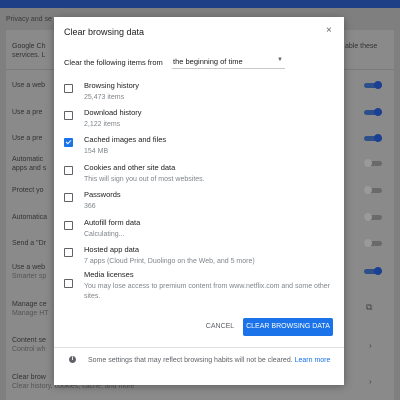  What do you see at coordinates (102, 194) in the screenshot?
I see `item-label: Passwords` at bounding box center [102, 194].